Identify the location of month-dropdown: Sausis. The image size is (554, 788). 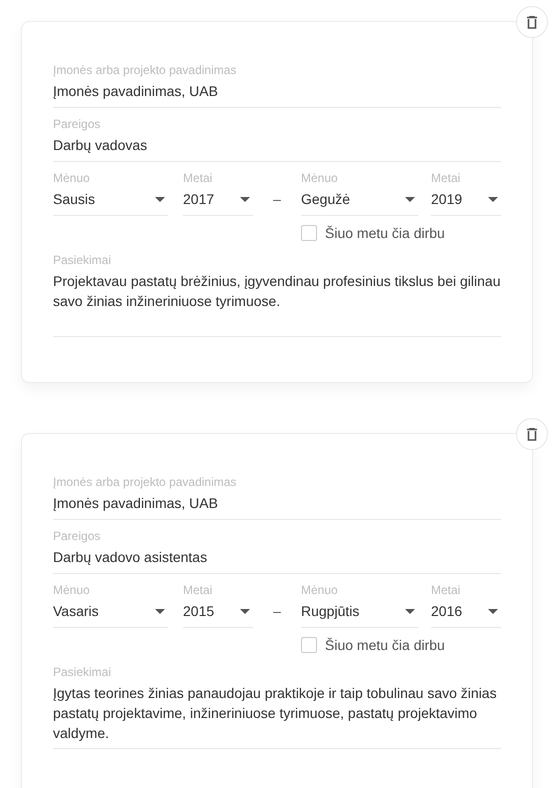
(110, 202).